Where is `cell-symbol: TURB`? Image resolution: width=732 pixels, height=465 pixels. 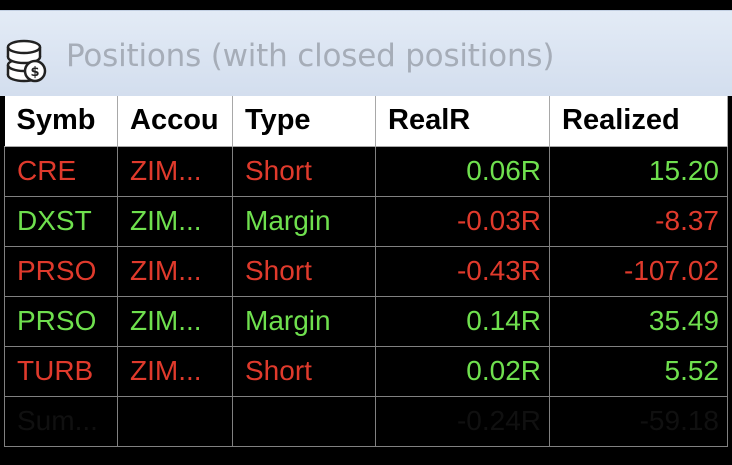 cell-symbol: TURB is located at coordinates (61, 371).